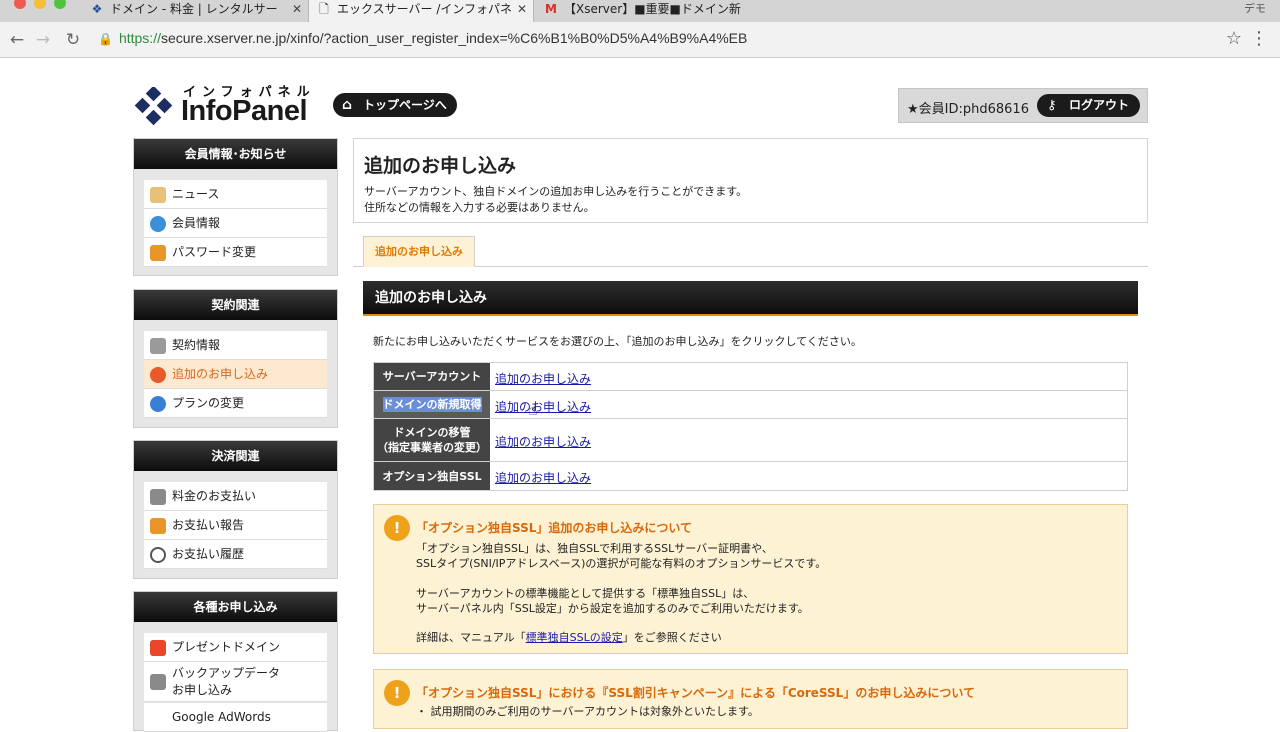  What do you see at coordinates (585, 593) in the screenshot?
I see `note-line: サーバーアカウントの標準機能として提供する「標準独自SSL」は、` at bounding box center [585, 593].